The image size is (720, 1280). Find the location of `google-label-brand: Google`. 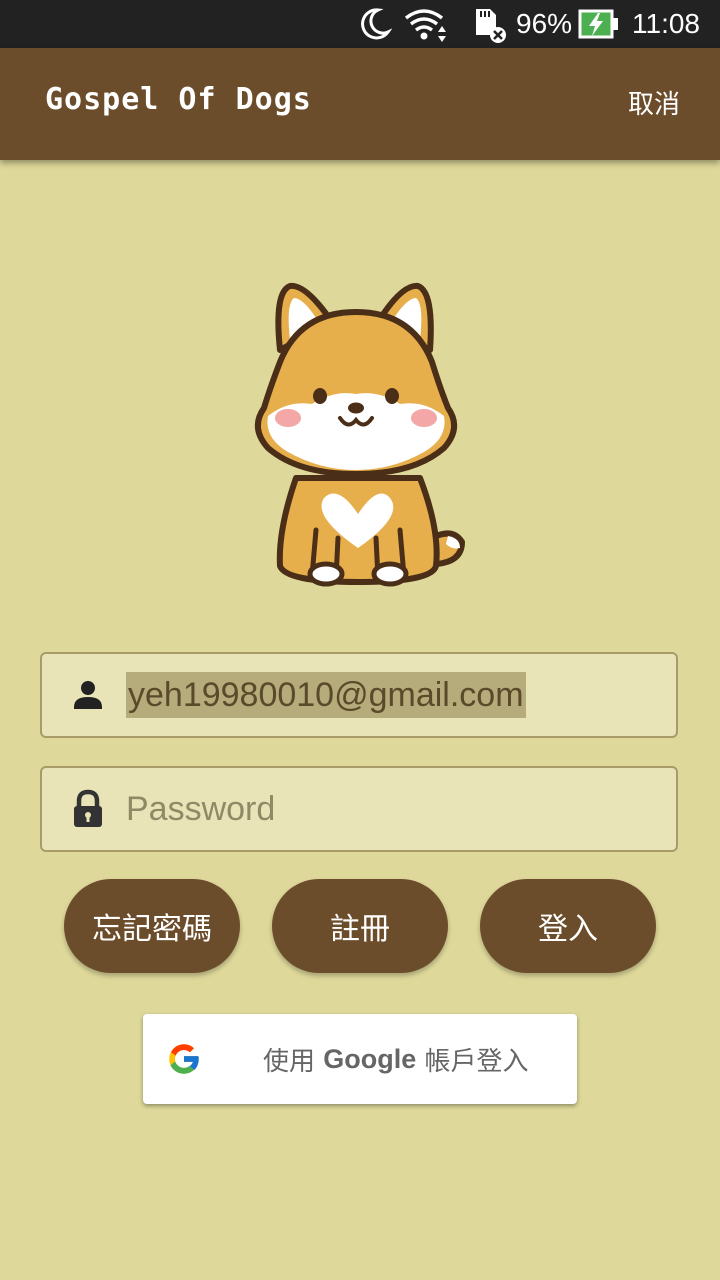

google-label-brand: Google is located at coordinates (370, 1058).